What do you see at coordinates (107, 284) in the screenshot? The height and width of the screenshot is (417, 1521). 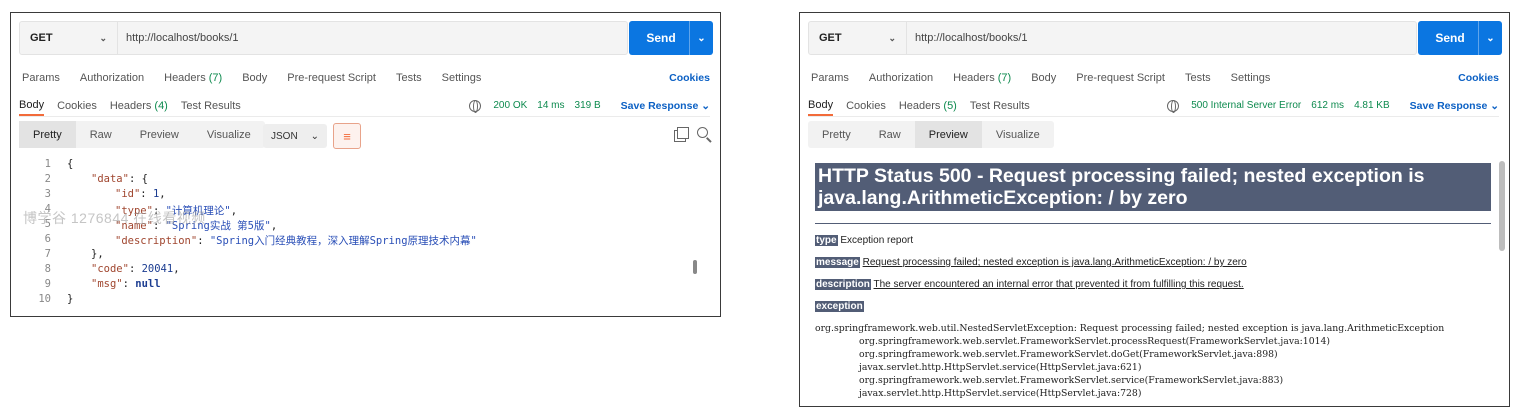 I see `json-key: "msg"` at bounding box center [107, 284].